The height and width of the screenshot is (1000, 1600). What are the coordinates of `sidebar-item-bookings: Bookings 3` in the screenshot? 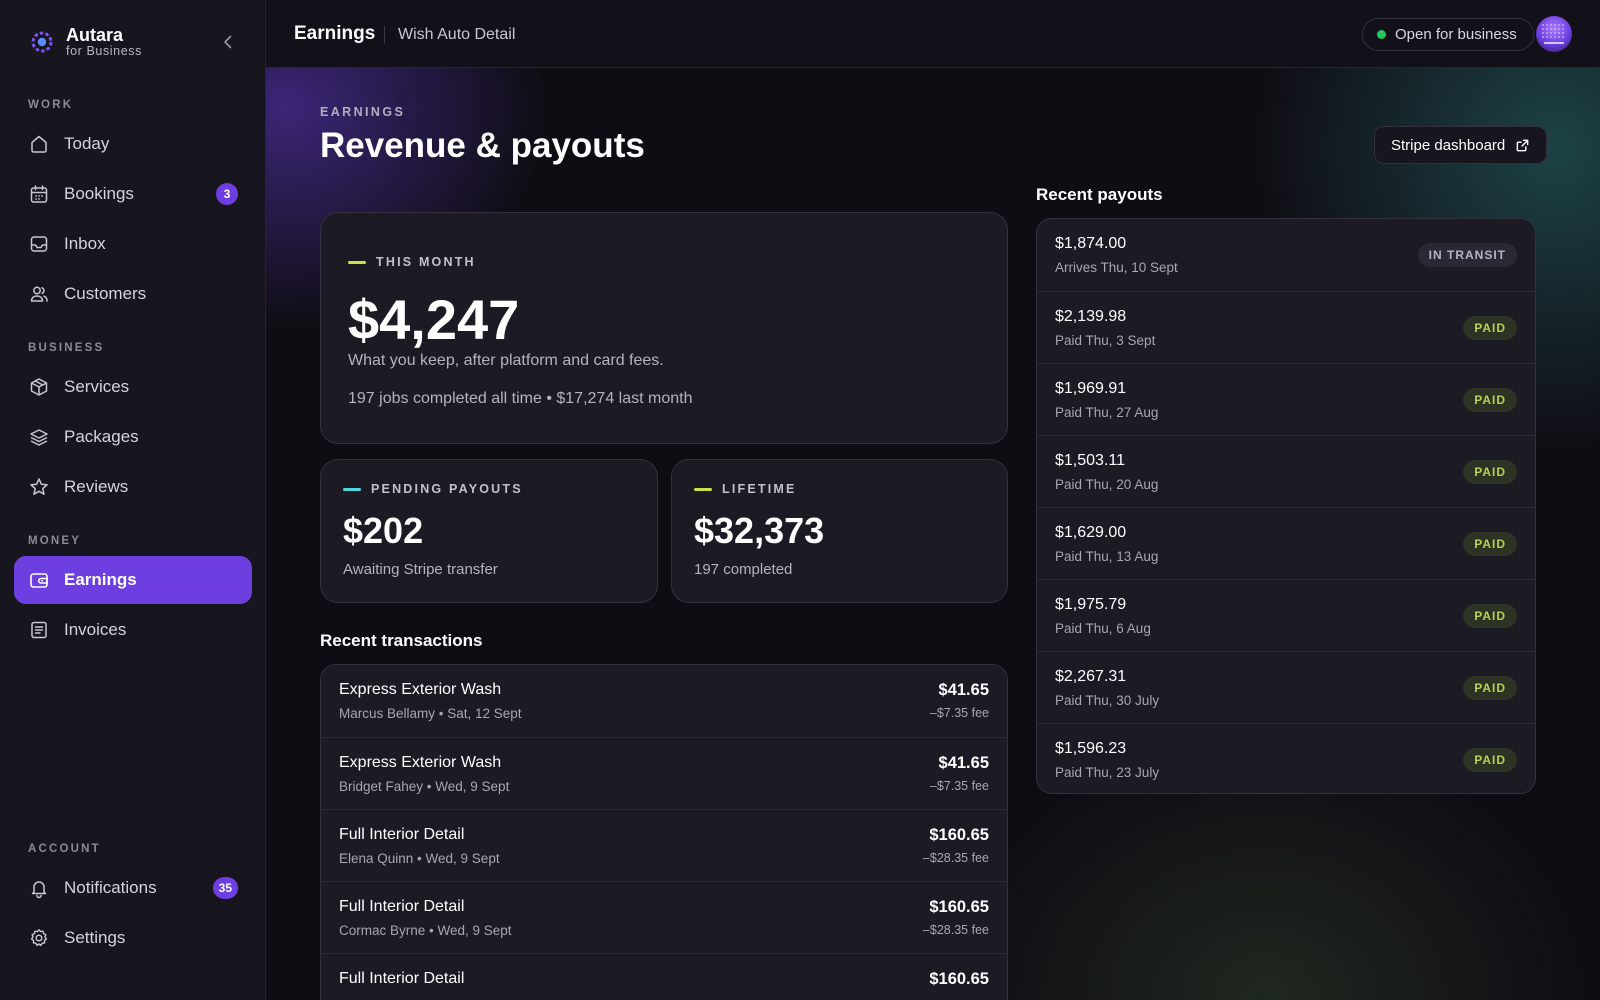 It's located at (133, 194).